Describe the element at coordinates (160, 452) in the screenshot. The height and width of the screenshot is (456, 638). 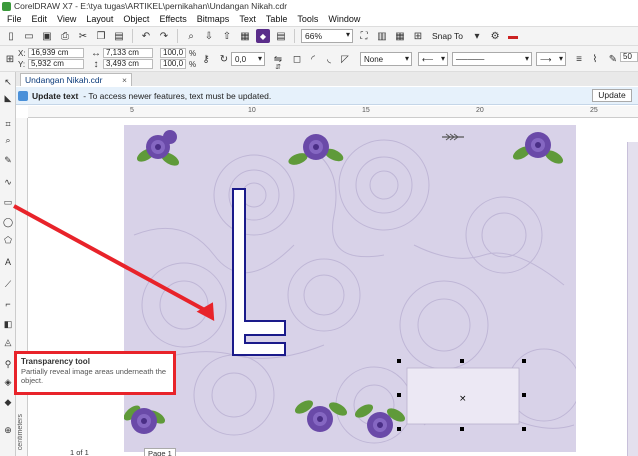
I see `page-tab: Page 1` at that location.